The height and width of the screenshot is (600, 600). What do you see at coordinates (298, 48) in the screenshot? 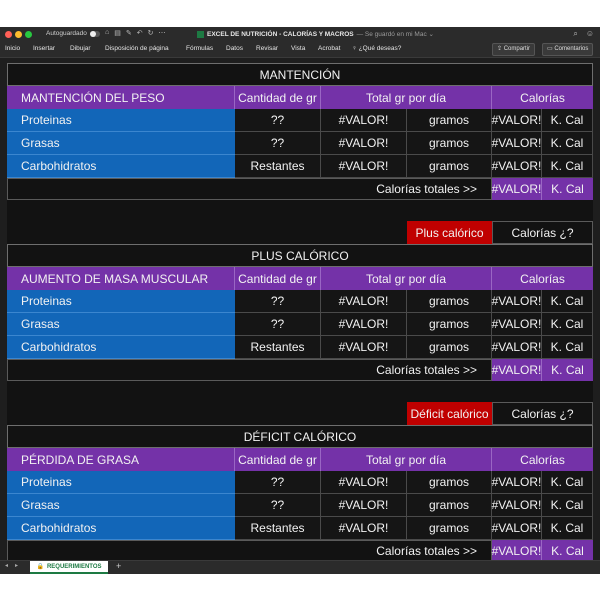
I see `tab-vista: Vista` at bounding box center [298, 48].